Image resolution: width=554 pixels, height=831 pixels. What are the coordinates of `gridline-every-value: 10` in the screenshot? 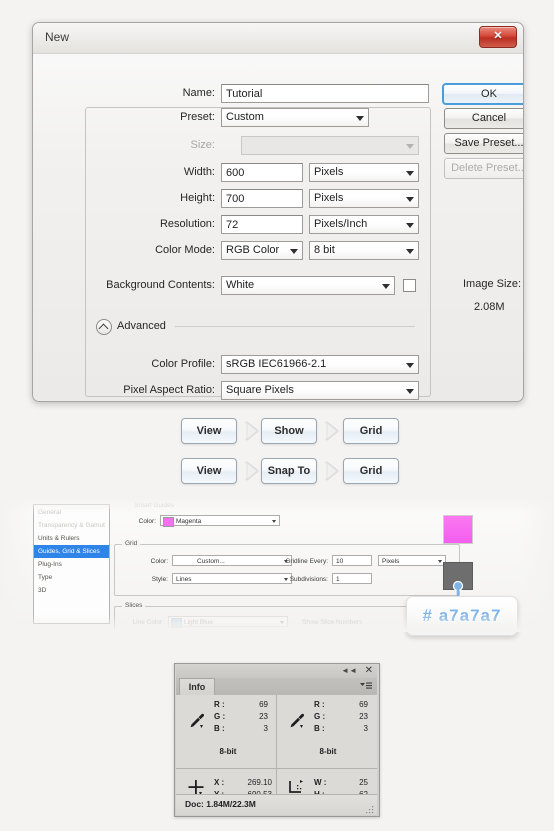 It's located at (340, 561).